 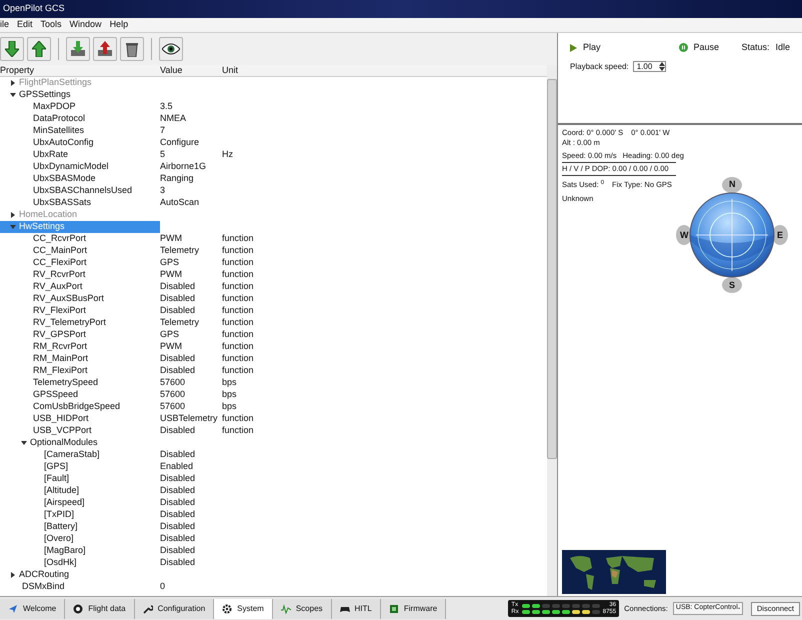 What do you see at coordinates (230, 71) in the screenshot?
I see `column-header: Unit` at bounding box center [230, 71].